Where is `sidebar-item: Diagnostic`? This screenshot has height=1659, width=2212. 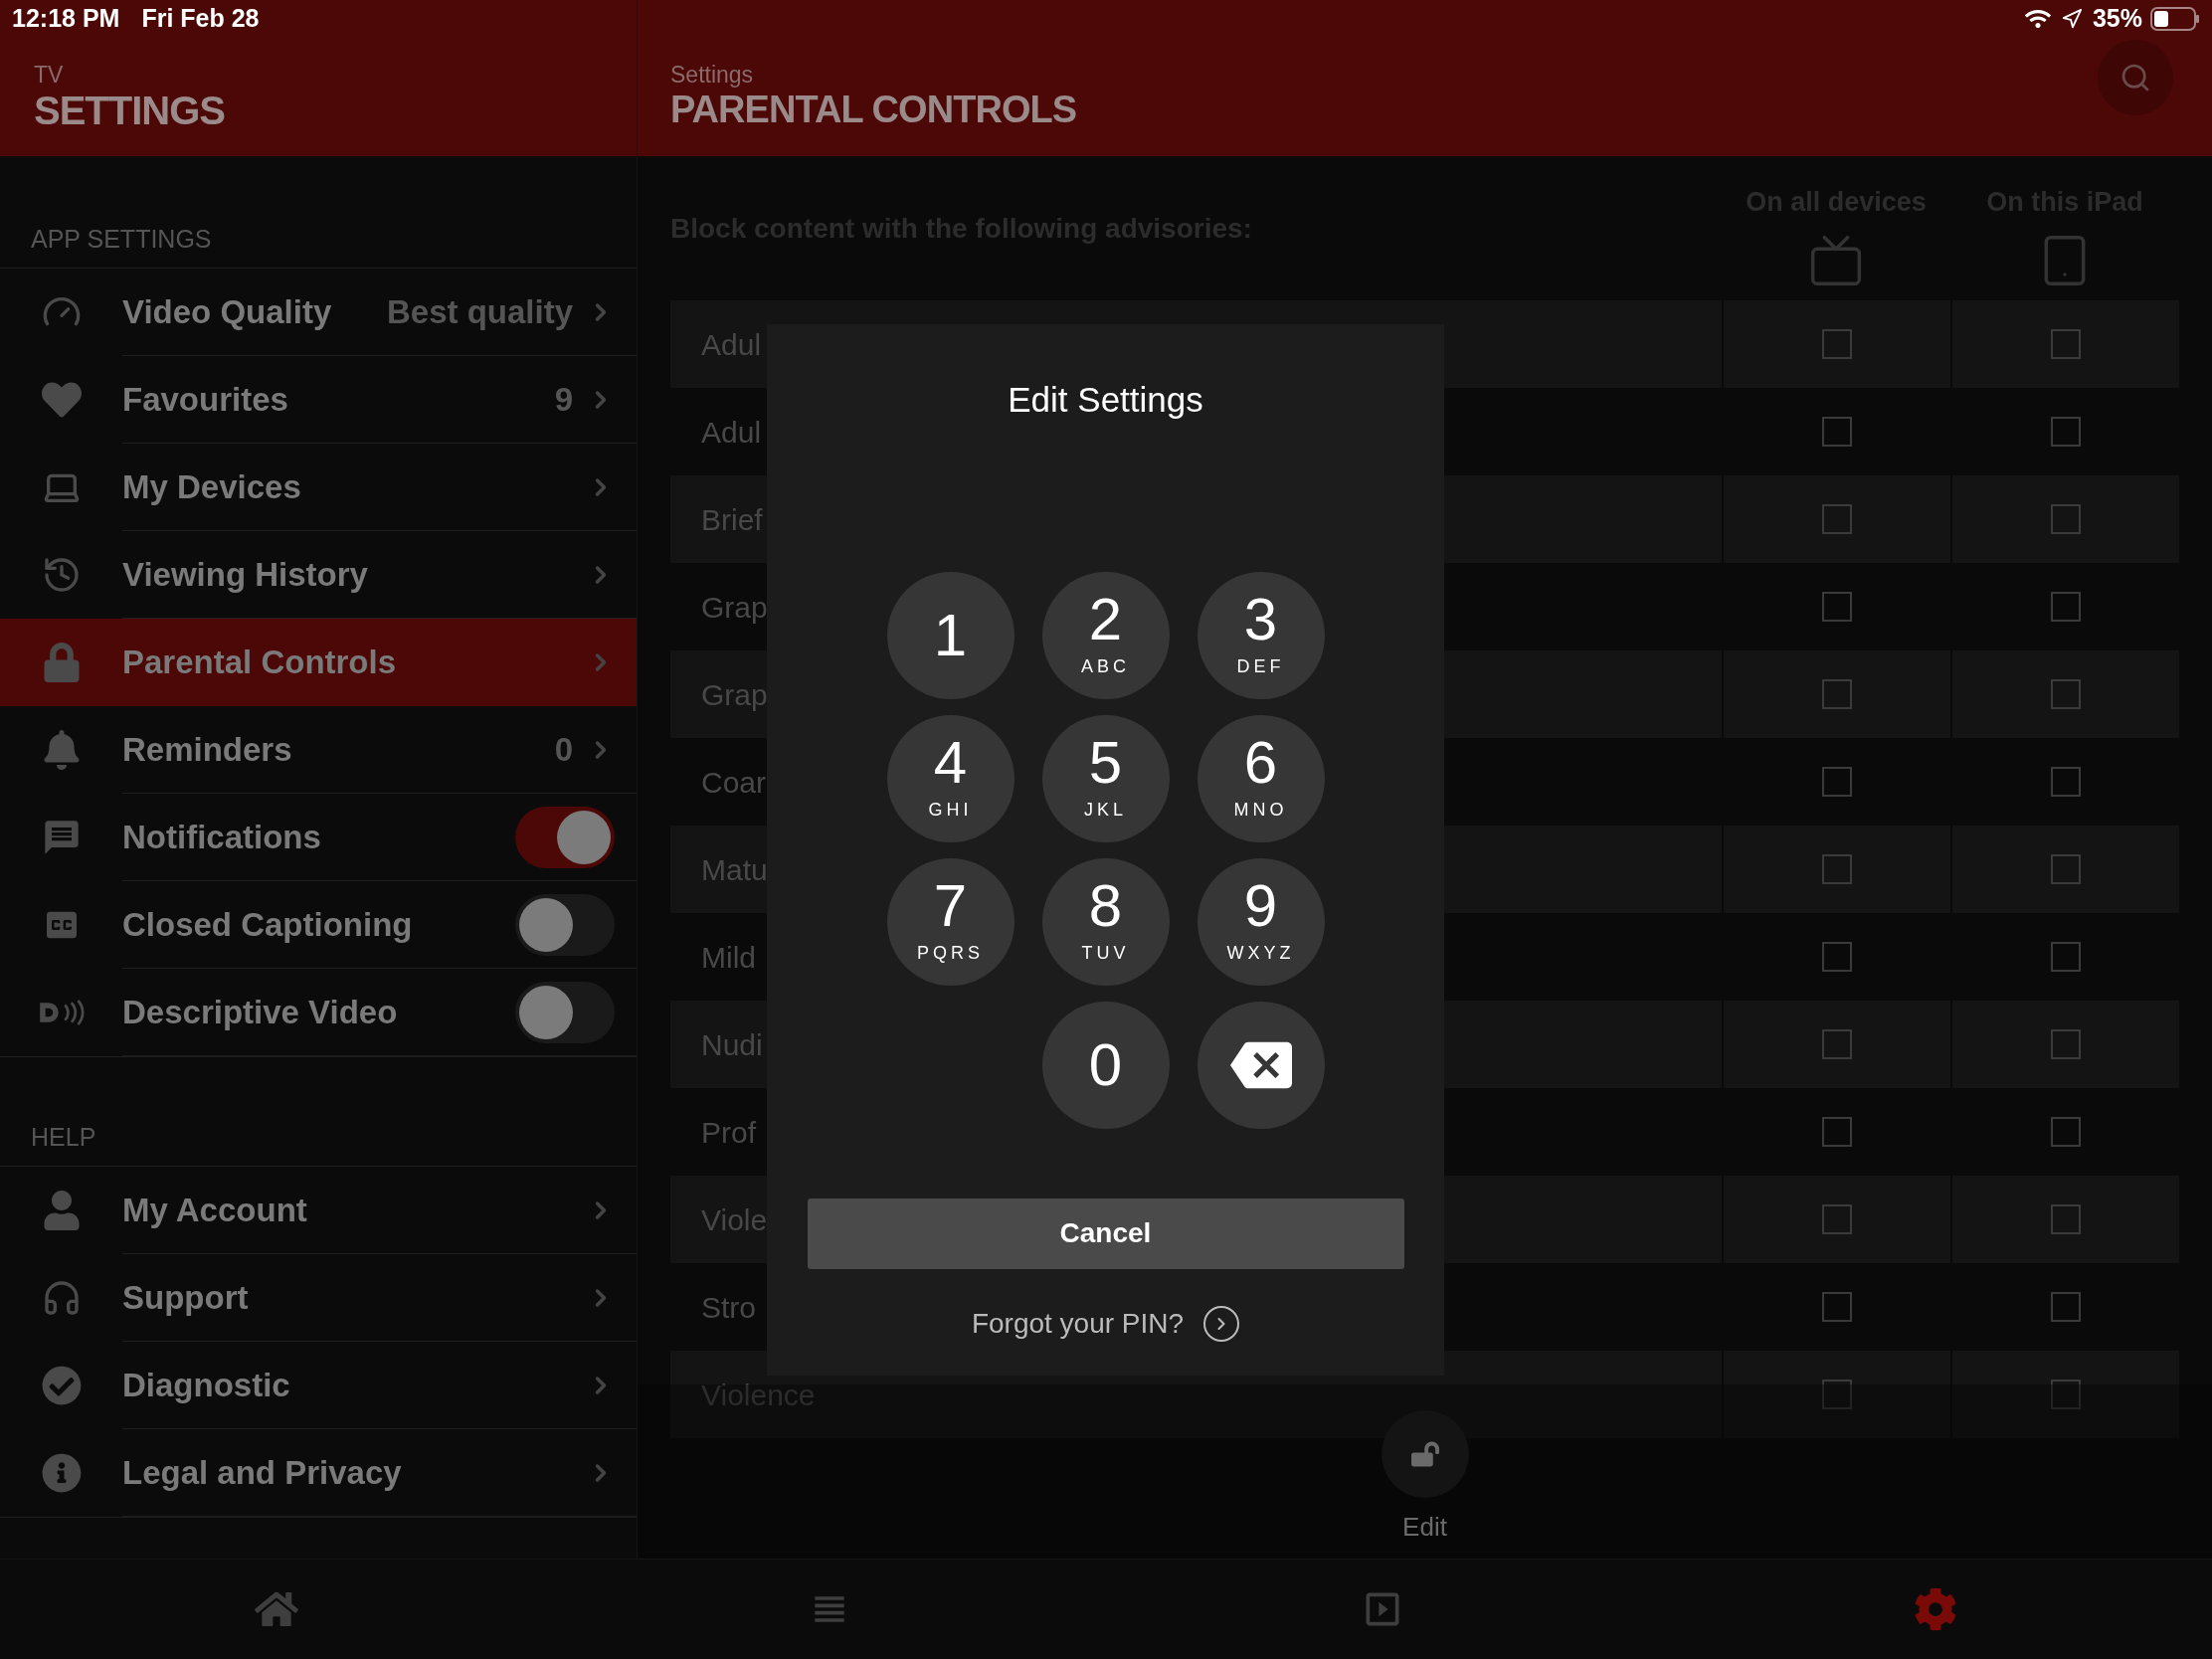 sidebar-item: Diagnostic is located at coordinates (318, 1385).